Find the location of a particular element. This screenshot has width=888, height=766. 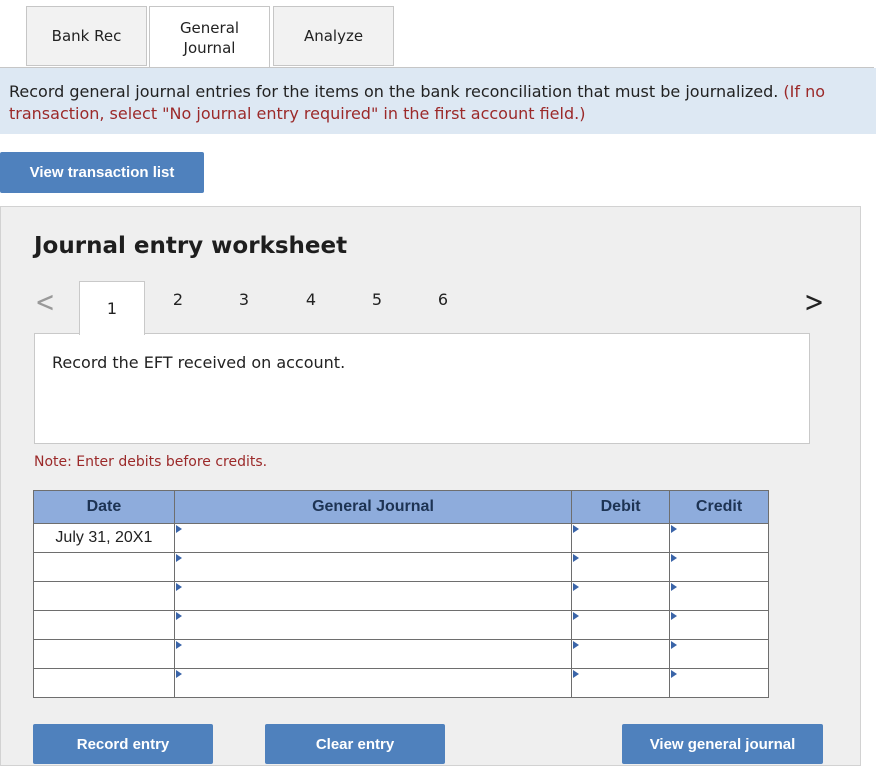

step-tab-3: 3 is located at coordinates (244, 299).